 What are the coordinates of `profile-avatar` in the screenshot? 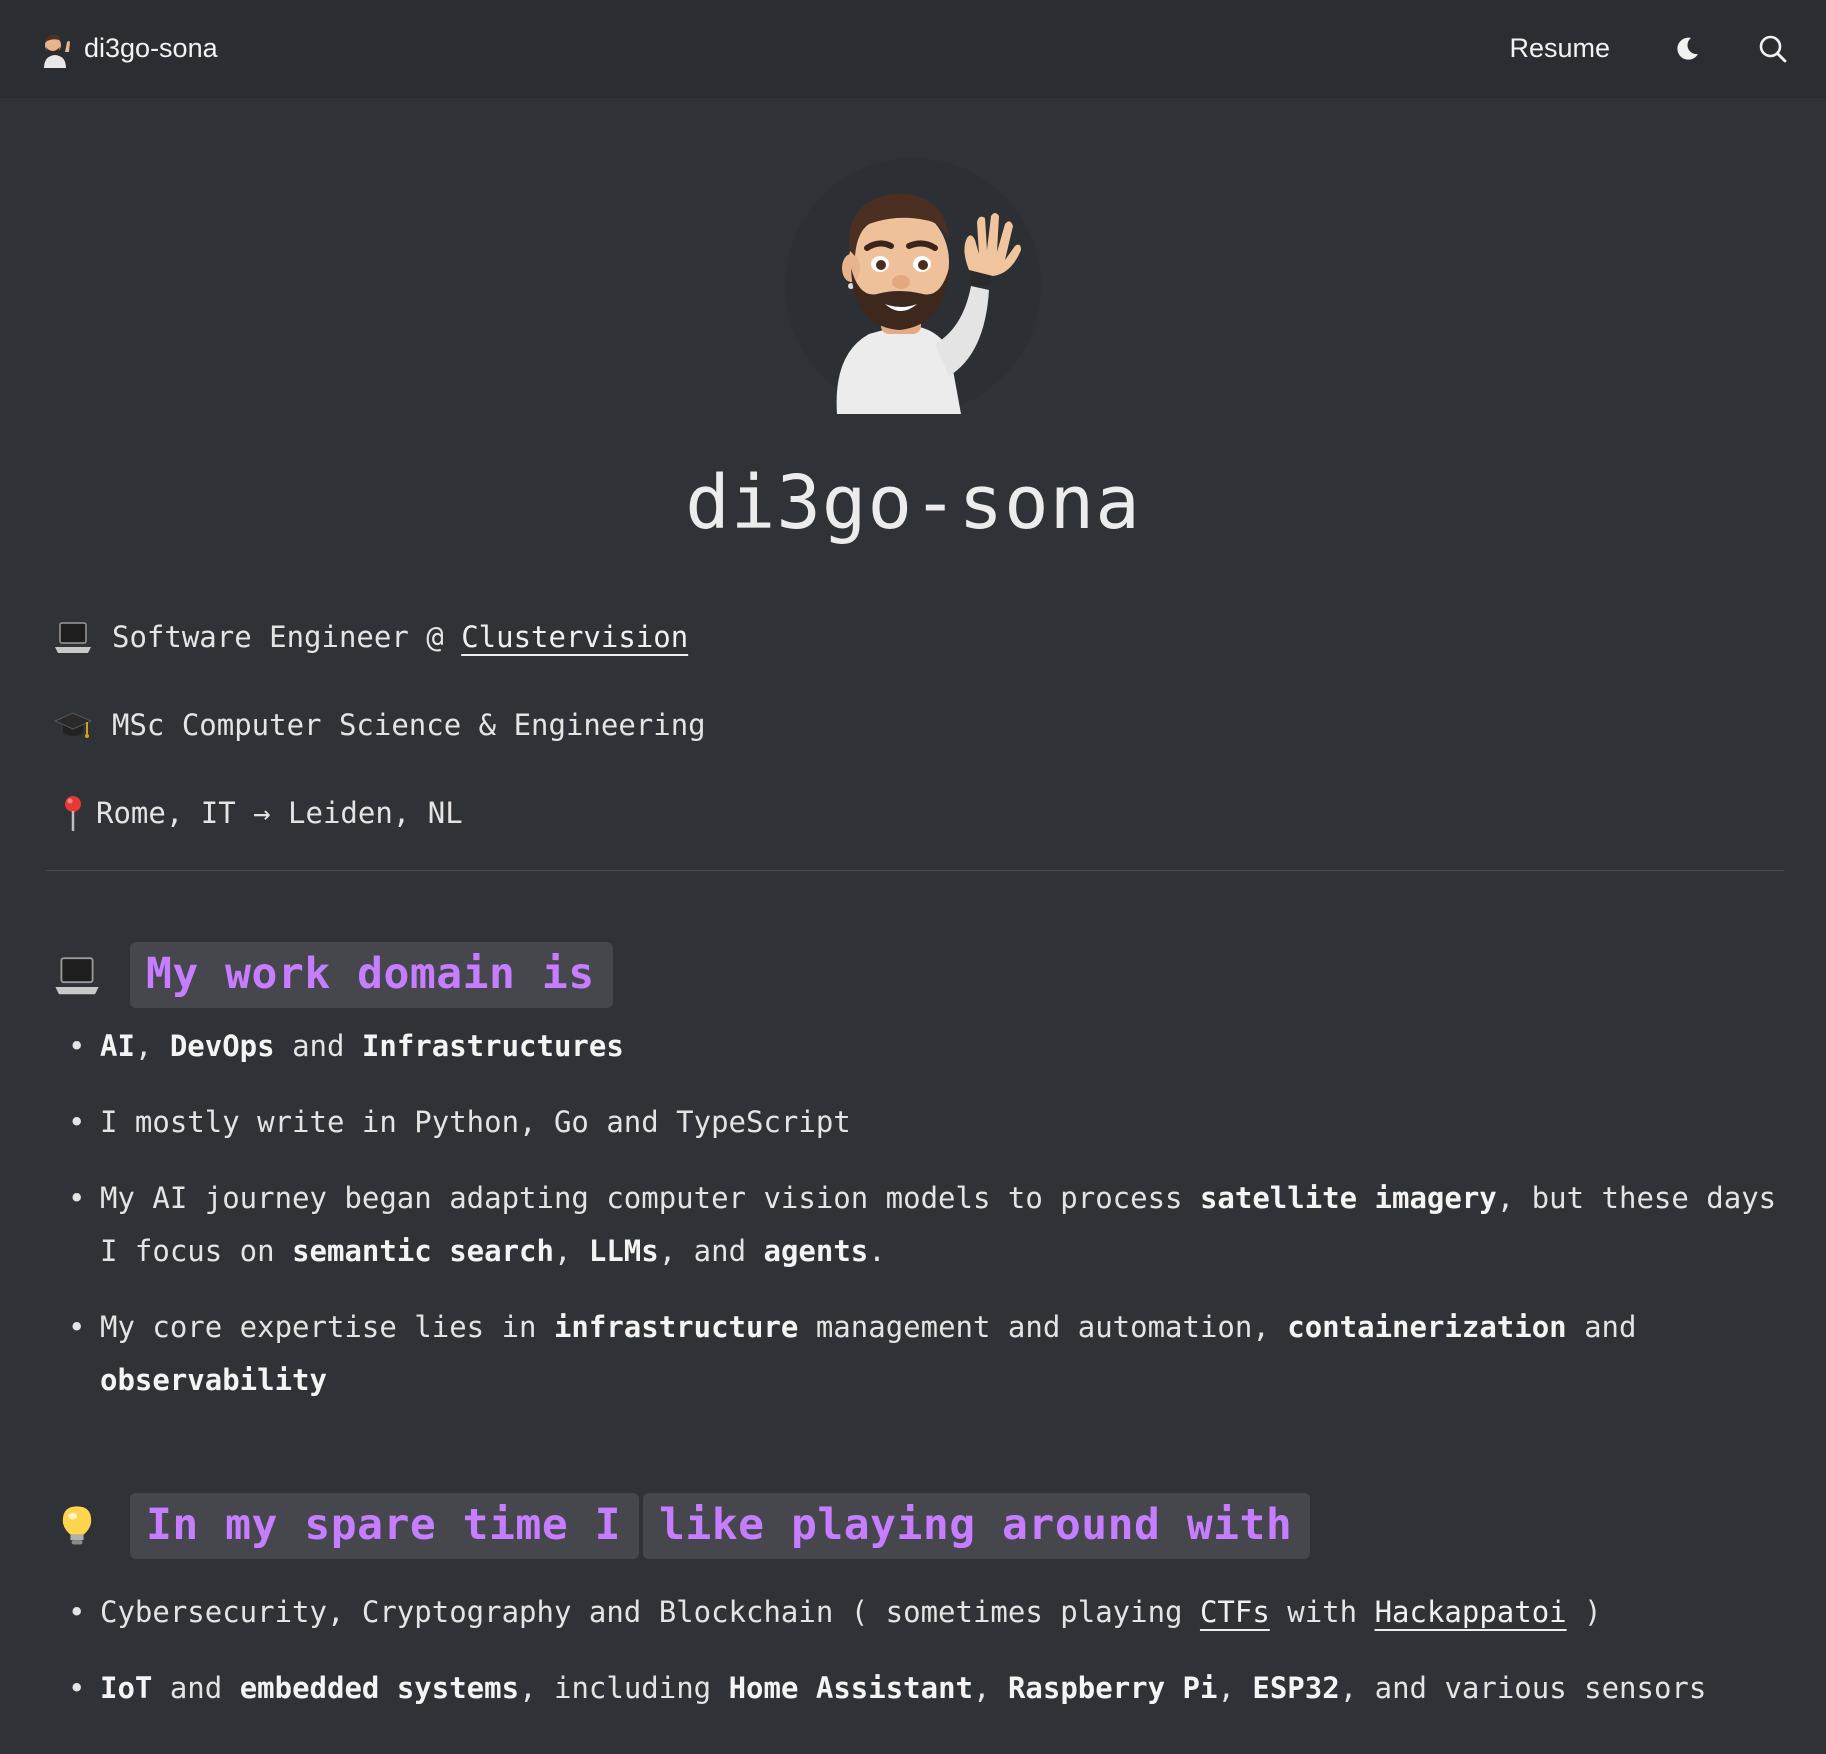 It's located at (913, 286).